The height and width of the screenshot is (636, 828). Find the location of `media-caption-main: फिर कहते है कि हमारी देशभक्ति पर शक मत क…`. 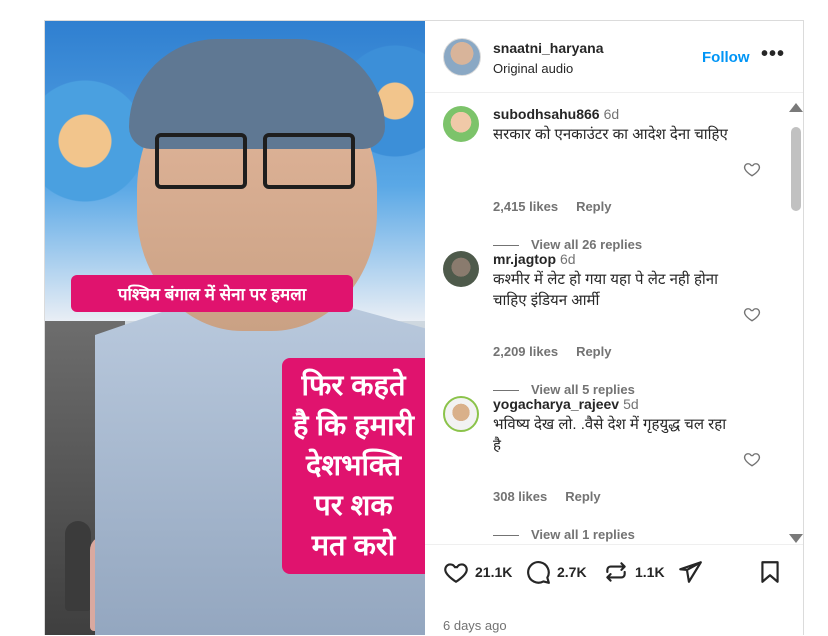

media-caption-main: फिर कहते है कि हमारी देशभक्ति पर शक मत क… is located at coordinates (353, 466).